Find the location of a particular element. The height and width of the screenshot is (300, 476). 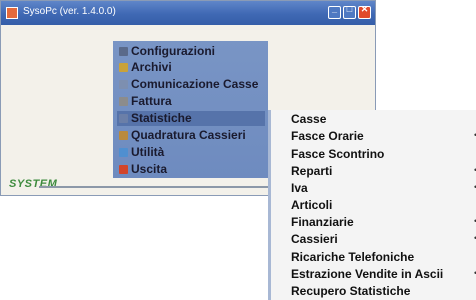

submenu-item-casse: Casse is located at coordinates (308, 119).